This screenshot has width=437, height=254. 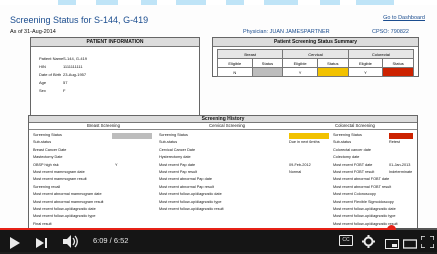 What do you see at coordinates (286, 32) in the screenshot?
I see `physician-name: Physician: JUAN JAMESPARTNER` at bounding box center [286, 32].